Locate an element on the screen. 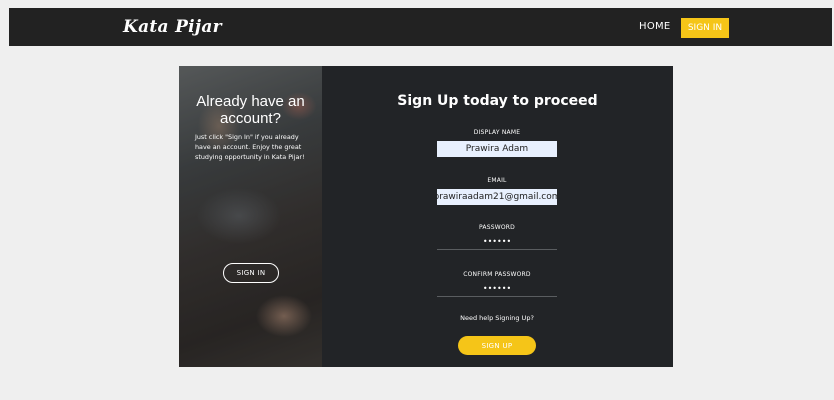 This screenshot has width=834, height=400. left-signin-button: SIGN IN is located at coordinates (251, 273).